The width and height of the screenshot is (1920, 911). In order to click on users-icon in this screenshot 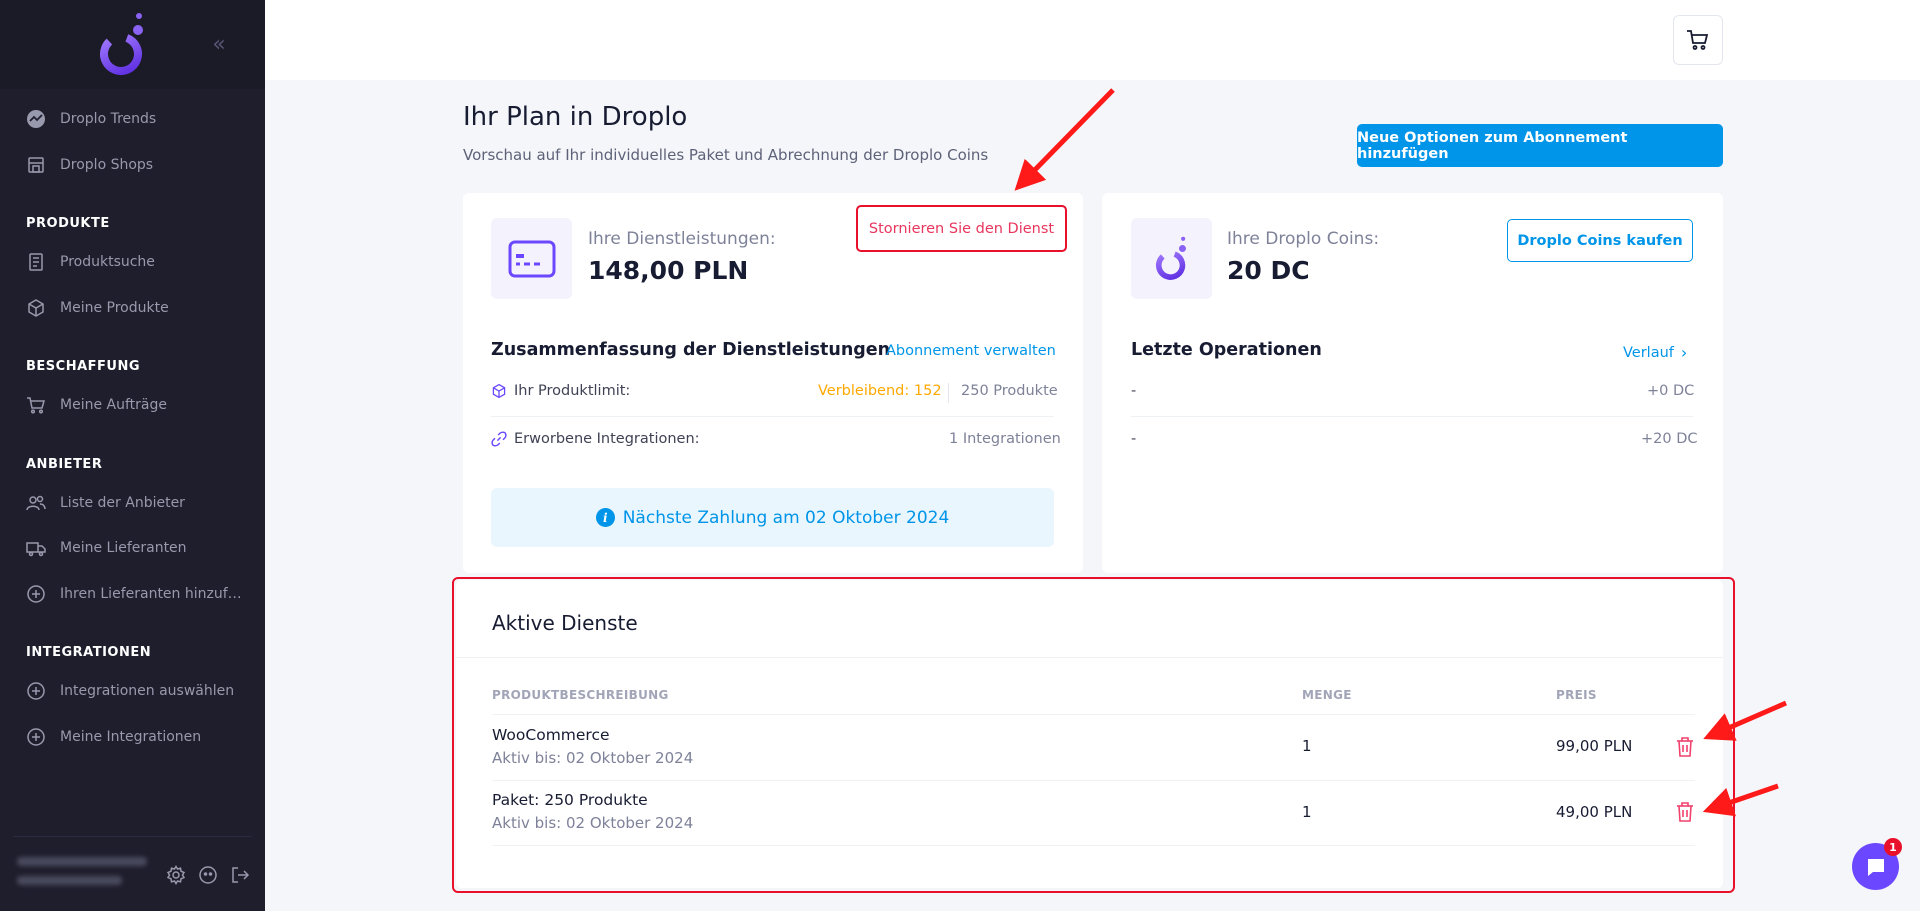, I will do `click(36, 503)`.